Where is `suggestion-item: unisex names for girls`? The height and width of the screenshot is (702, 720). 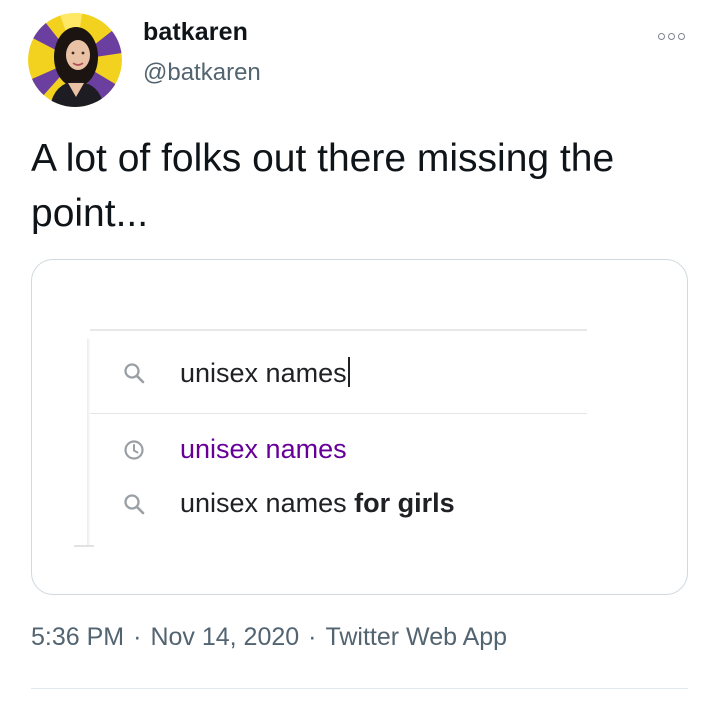
suggestion-item: unisex names for girls is located at coordinates (317, 503).